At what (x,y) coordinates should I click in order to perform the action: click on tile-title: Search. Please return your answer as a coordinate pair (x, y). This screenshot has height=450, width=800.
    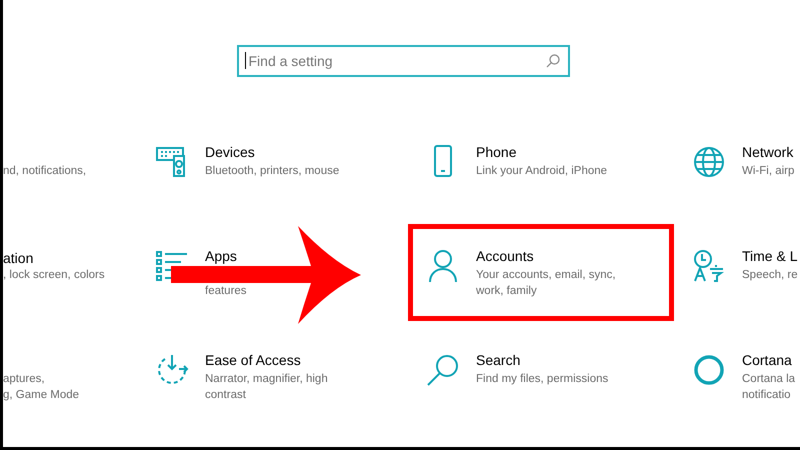
    Looking at the image, I should click on (499, 360).